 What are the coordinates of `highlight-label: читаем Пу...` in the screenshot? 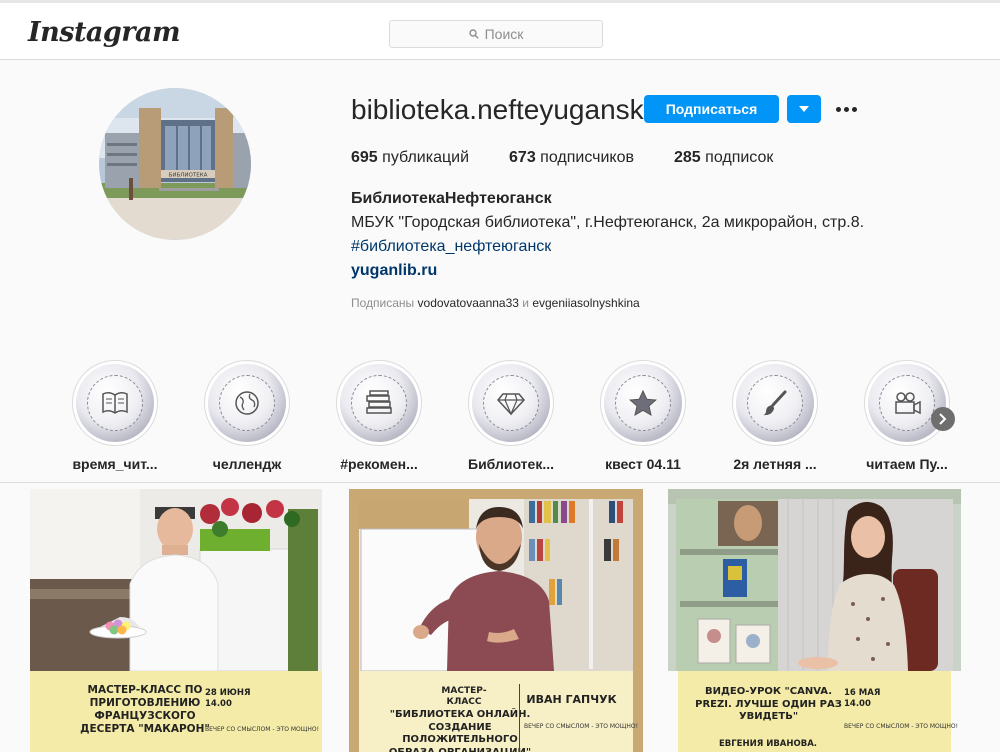 It's located at (907, 464).